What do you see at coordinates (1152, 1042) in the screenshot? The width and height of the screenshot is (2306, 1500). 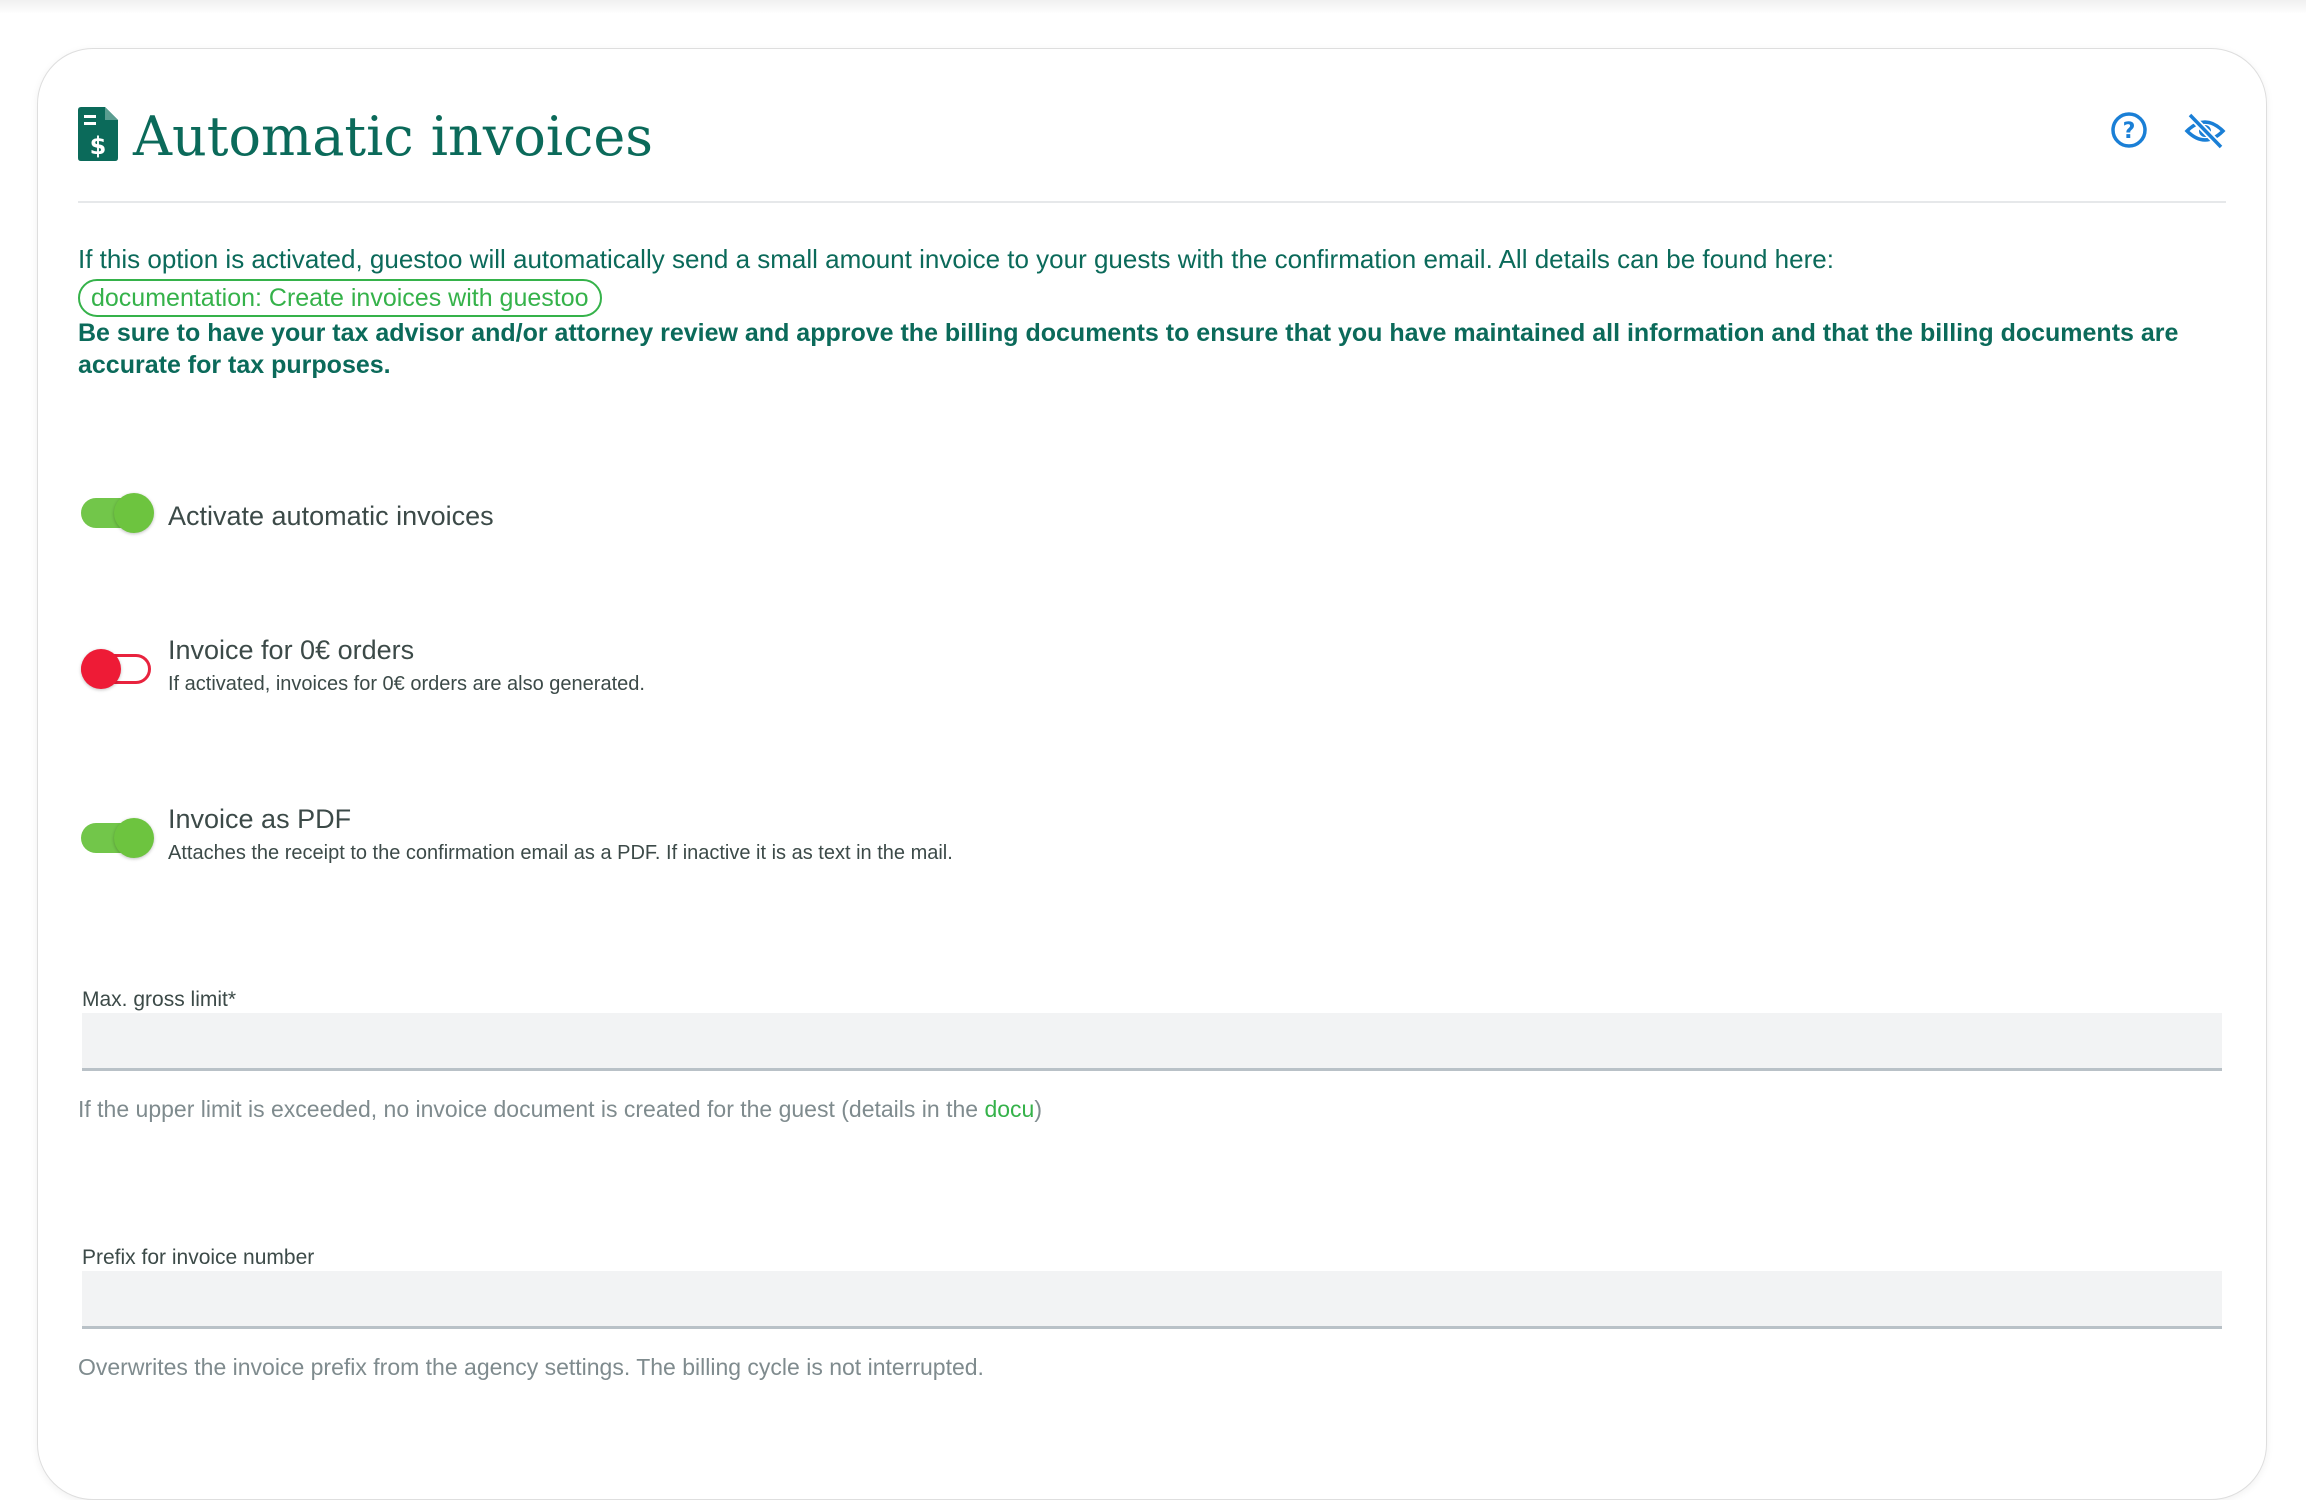 I see `max-gross-limit-input` at bounding box center [1152, 1042].